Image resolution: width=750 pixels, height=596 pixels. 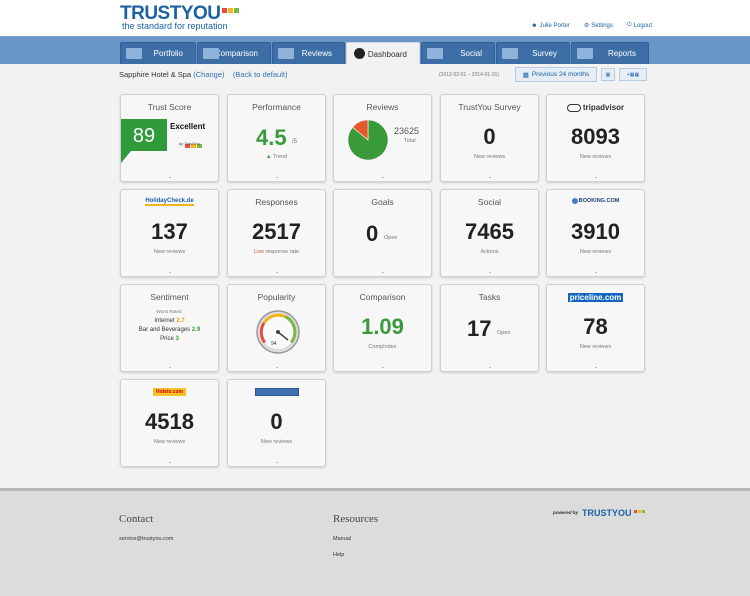 What do you see at coordinates (316, 53) in the screenshot?
I see `tab-label: Reviews` at bounding box center [316, 53].